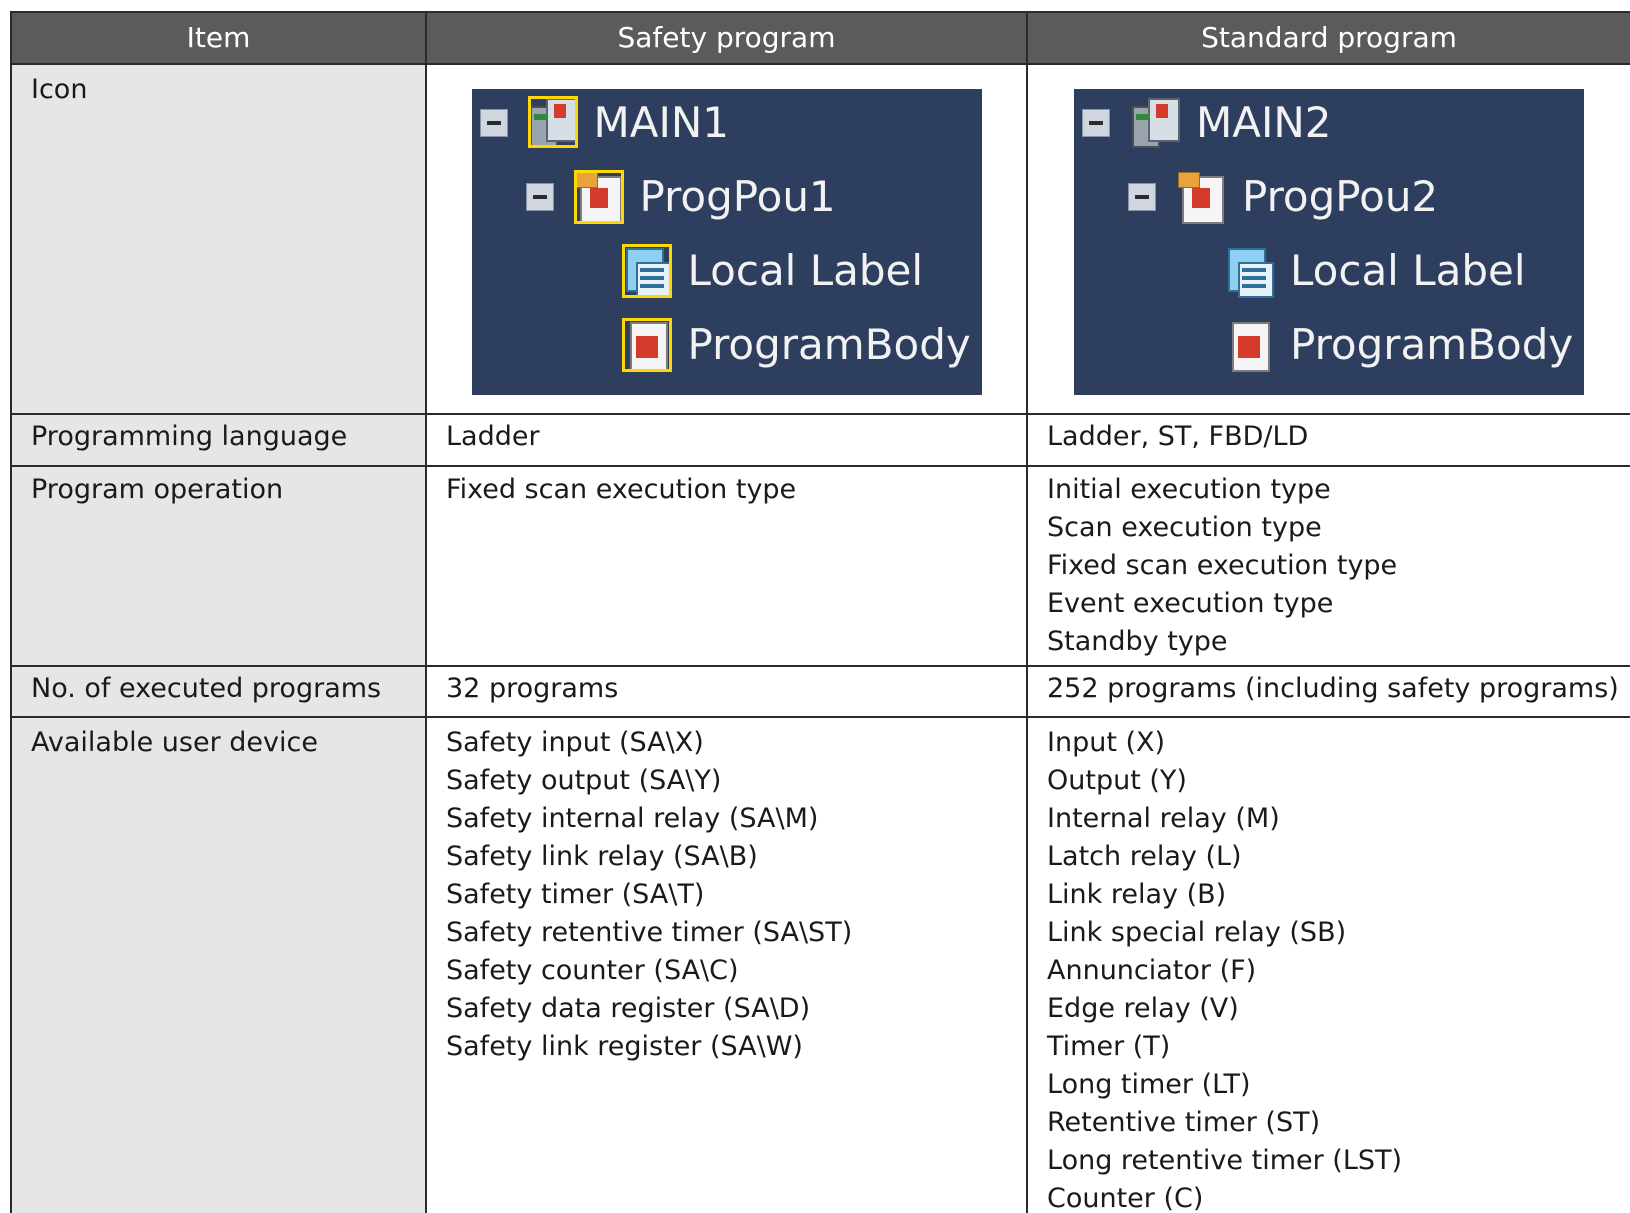  Describe the element at coordinates (624, 1046) in the screenshot. I see `cell-line: Safety link register (SA\W)` at that location.